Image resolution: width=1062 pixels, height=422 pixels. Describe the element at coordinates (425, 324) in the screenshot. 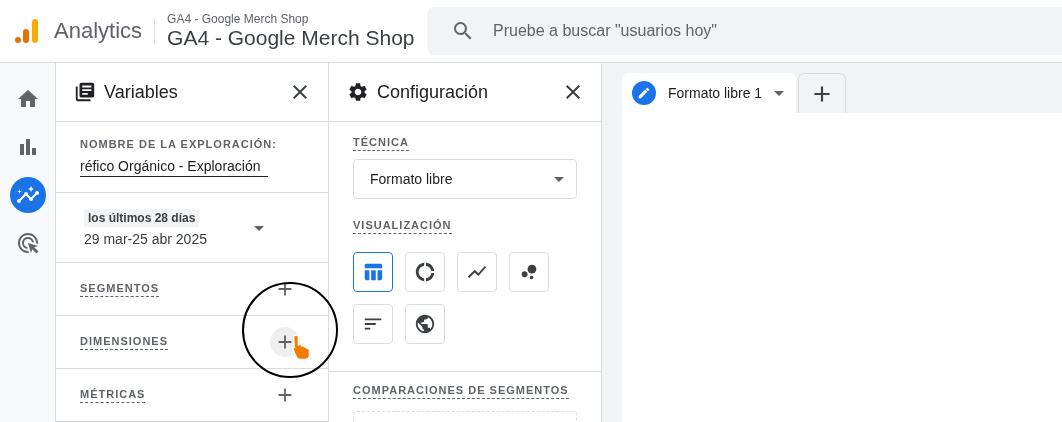

I see `globe-icon` at that location.